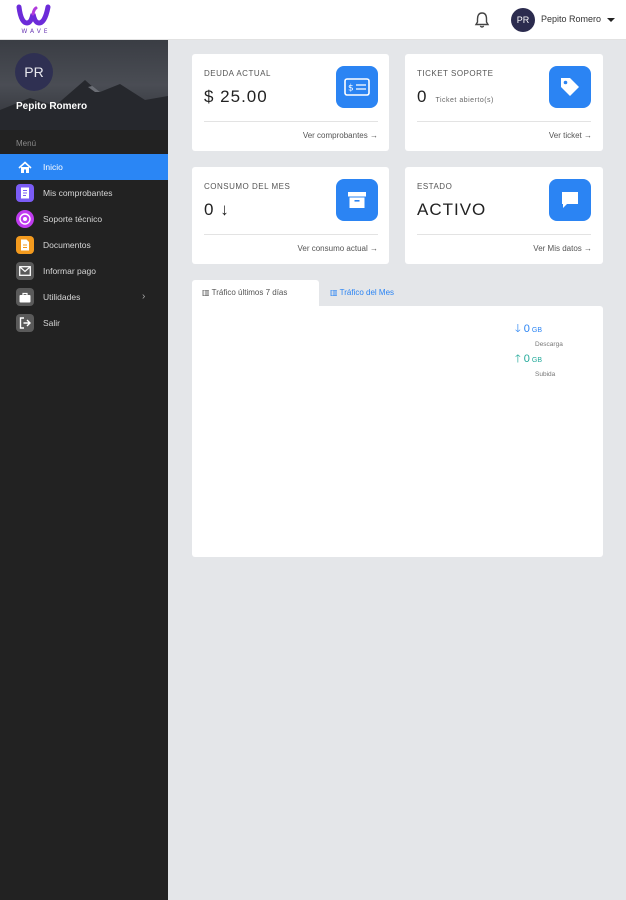 Image resolution: width=626 pixels, height=900 pixels. I want to click on sidebar-item-mis-comprobantes: Mis comprobantes, so click(84, 193).